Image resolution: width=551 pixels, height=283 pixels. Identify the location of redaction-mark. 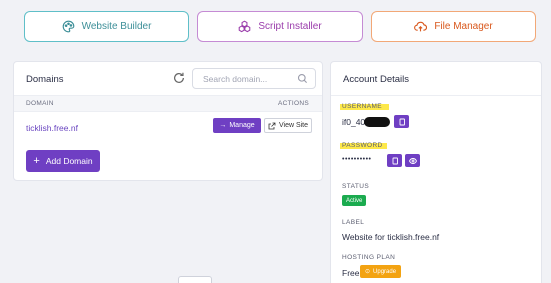
(377, 122).